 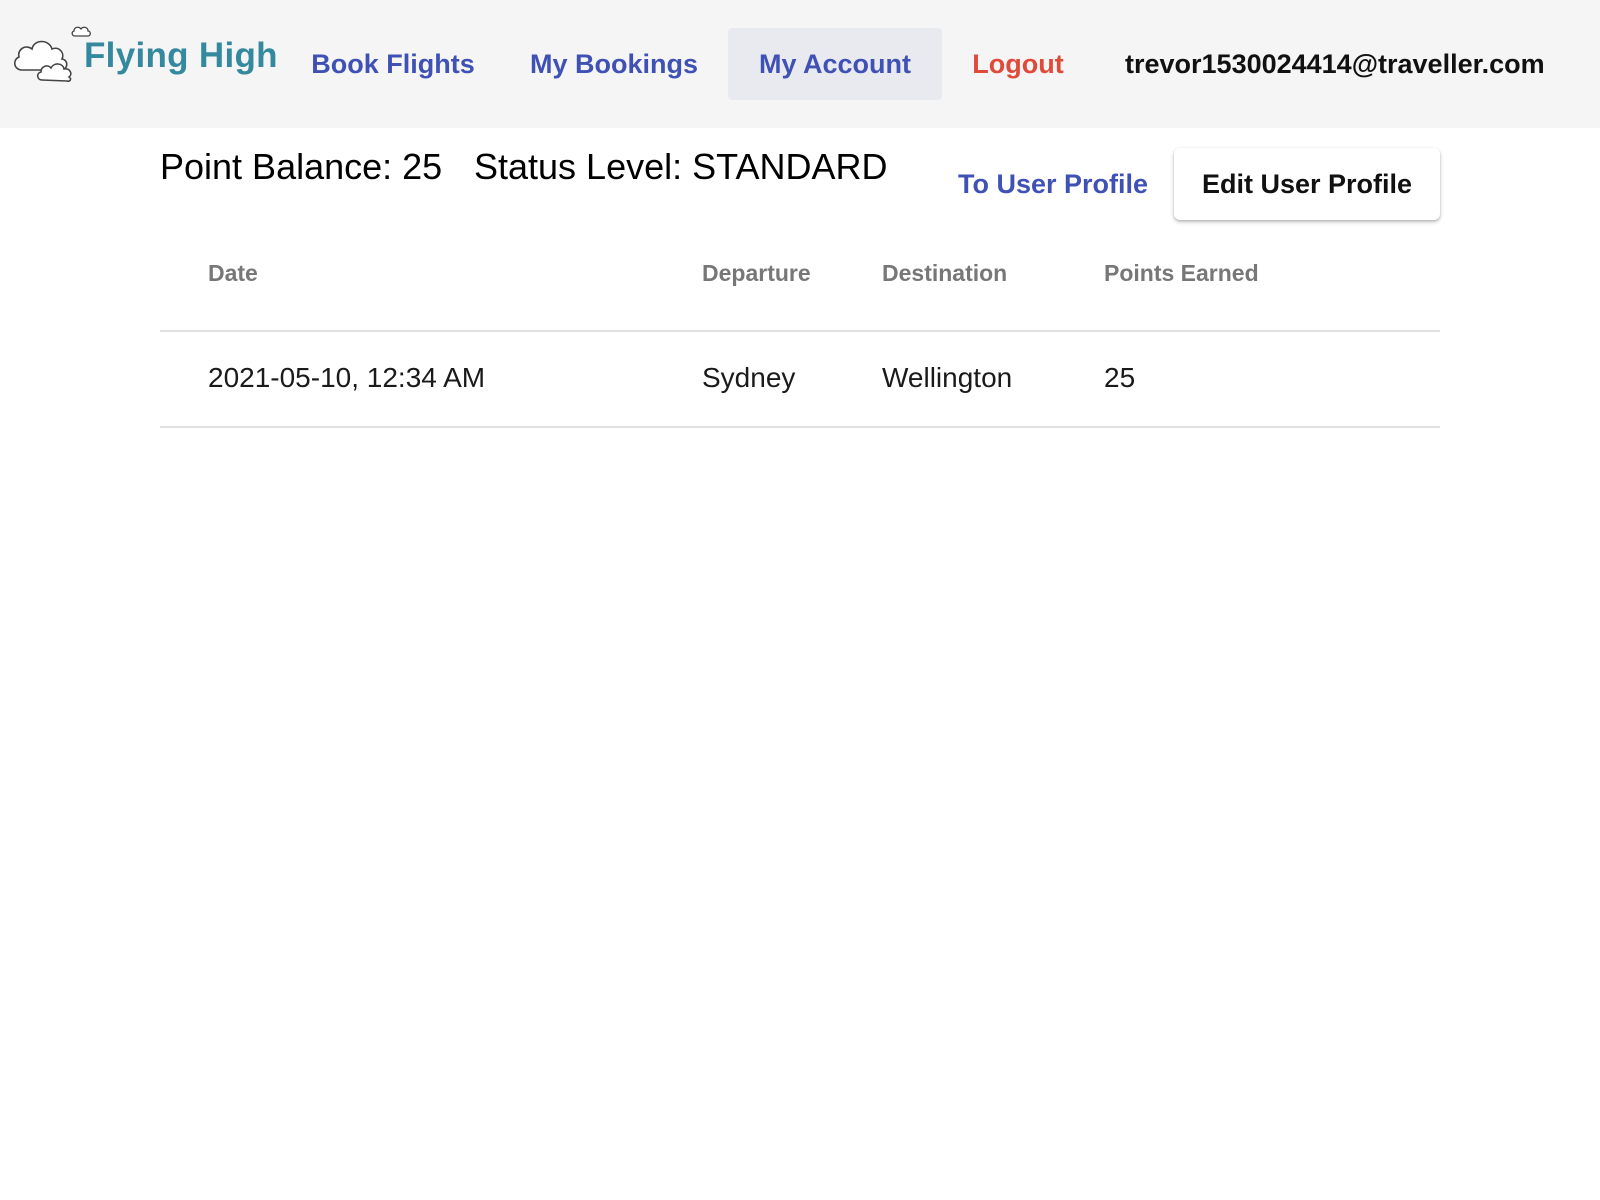 What do you see at coordinates (614, 64) in the screenshot?
I see `nav-my-bookings: My Bookings` at bounding box center [614, 64].